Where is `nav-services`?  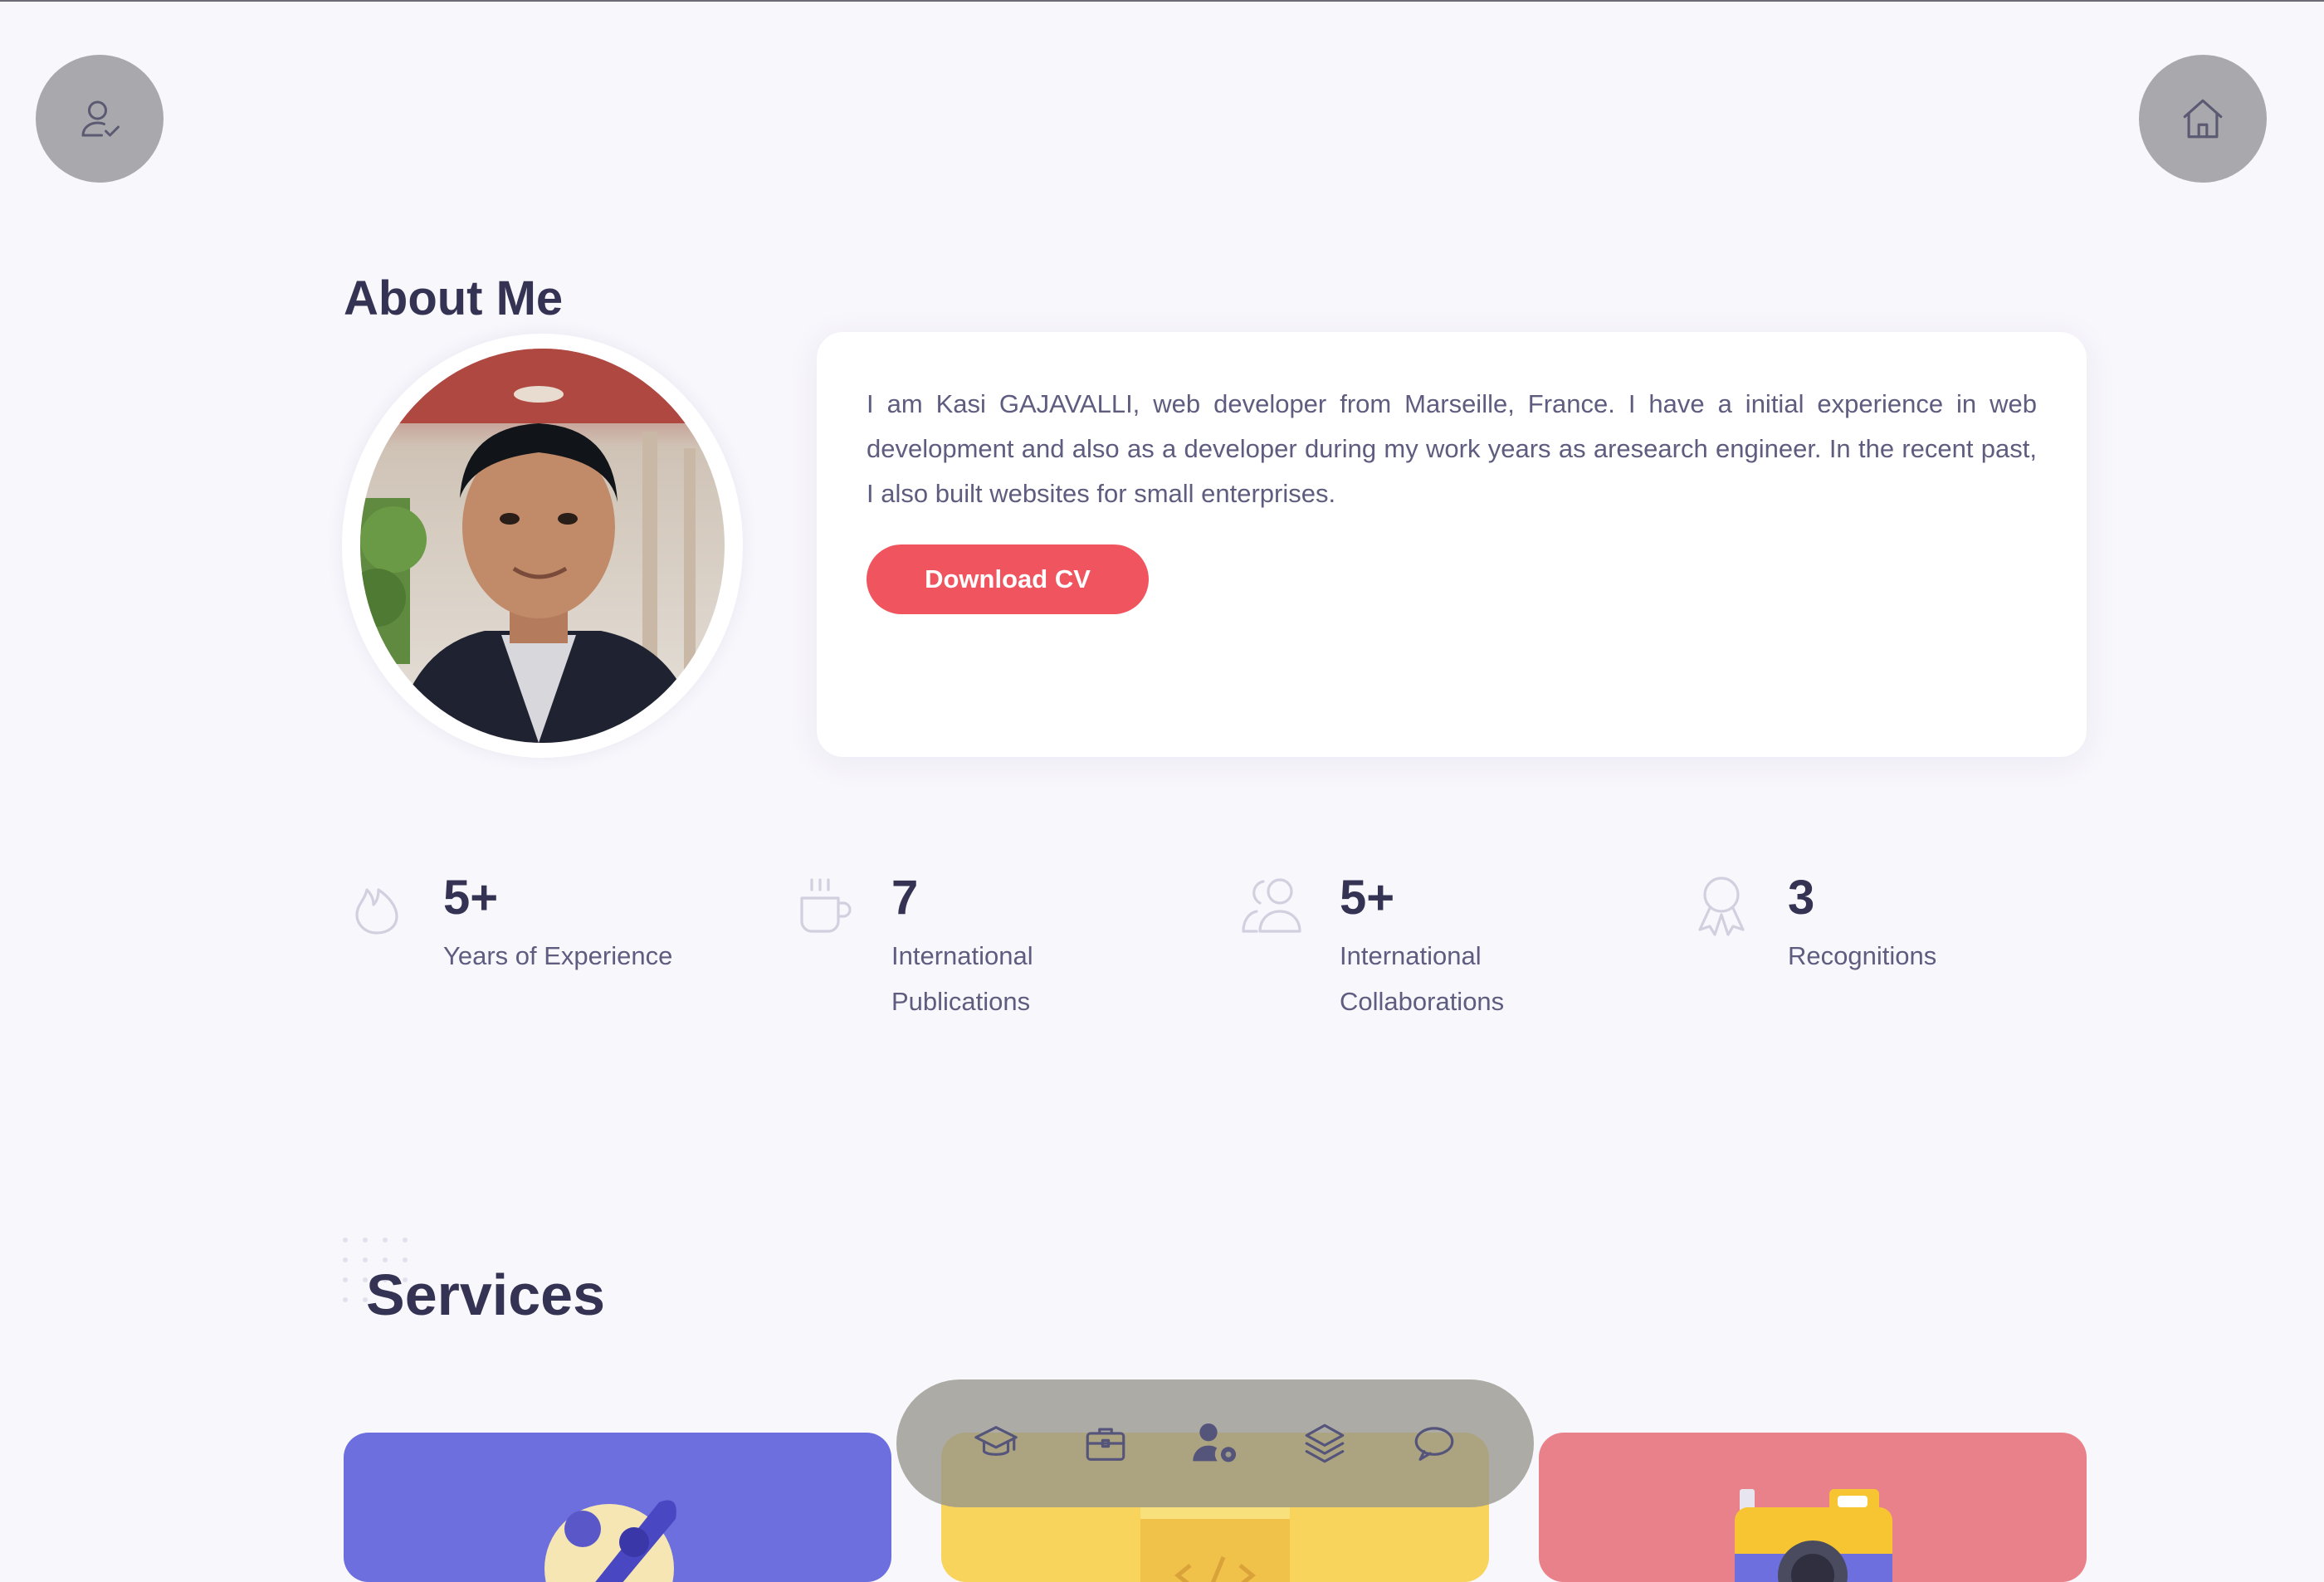
nav-services is located at coordinates (1325, 1443).